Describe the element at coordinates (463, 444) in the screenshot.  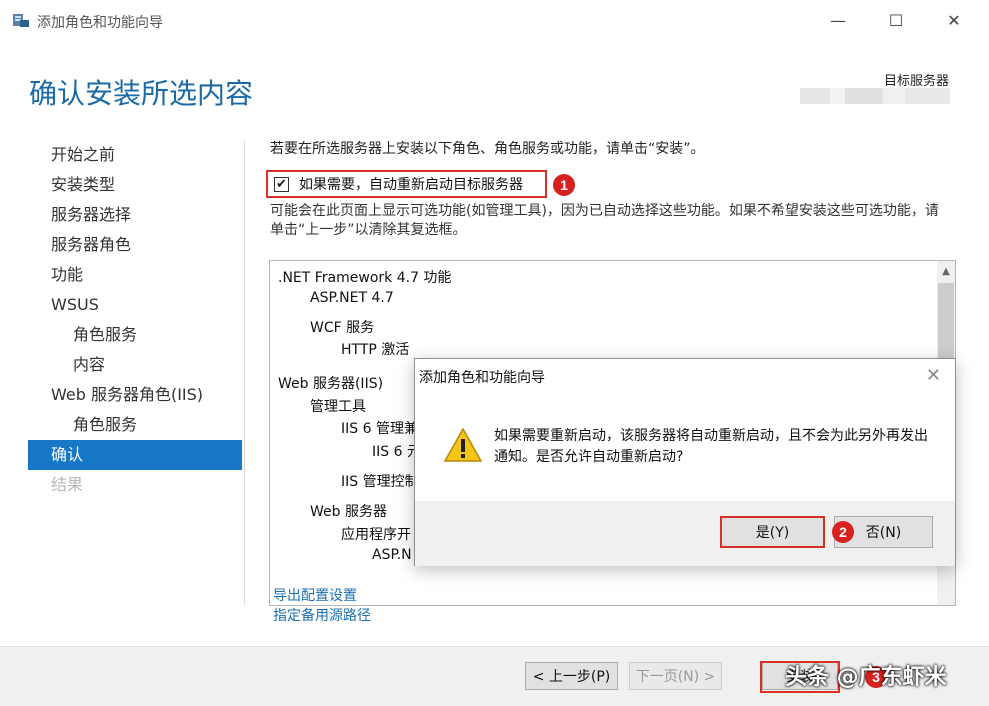
I see `warning-icon` at that location.